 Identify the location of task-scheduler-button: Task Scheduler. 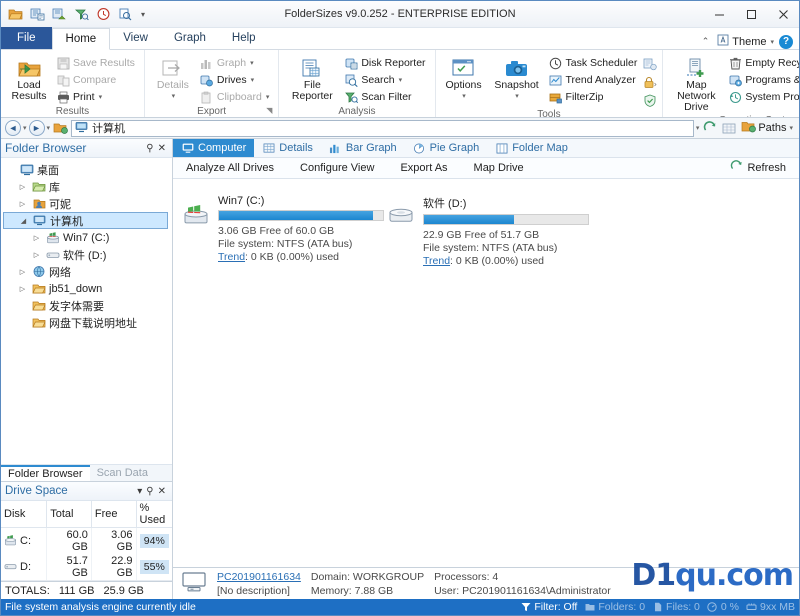
(594, 63).